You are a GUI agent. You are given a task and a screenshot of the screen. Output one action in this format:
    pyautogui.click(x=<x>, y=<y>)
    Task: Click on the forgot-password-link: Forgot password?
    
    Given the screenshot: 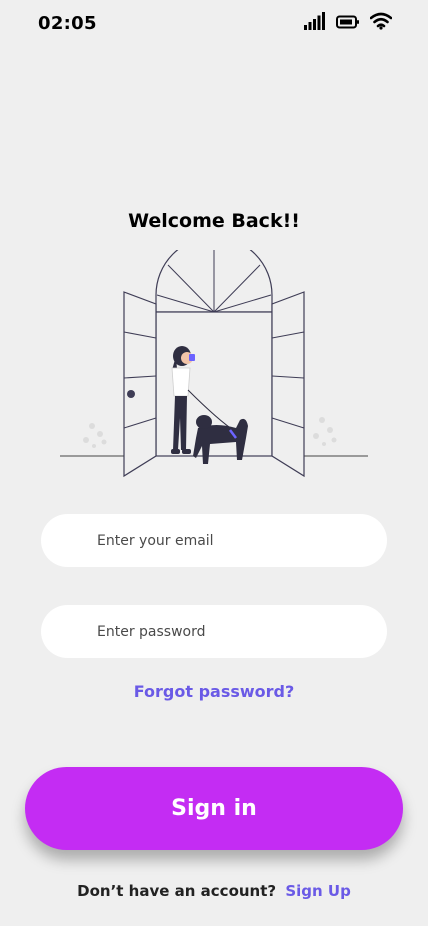 What is the action you would take?
    pyautogui.click(x=214, y=691)
    